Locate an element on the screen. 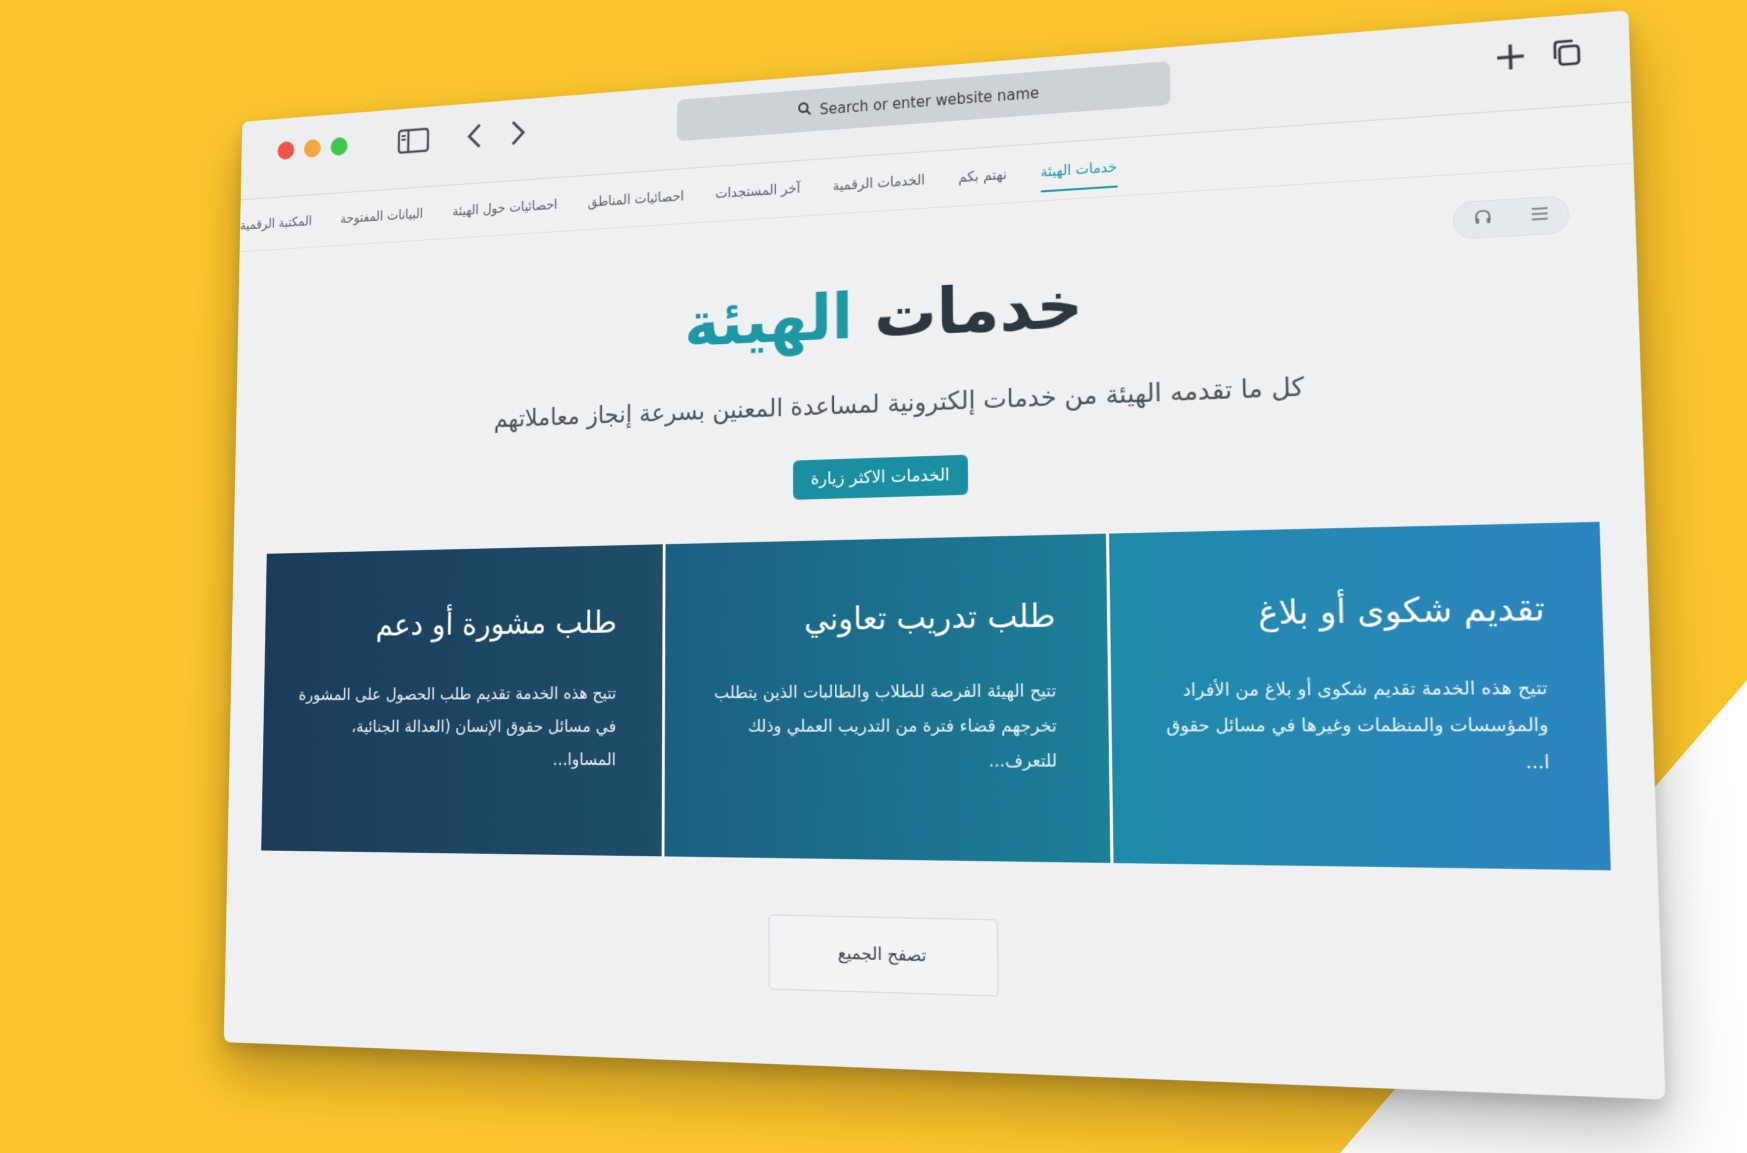 This screenshot has height=1153, width=1747. browse-all-button: تصفح الجميع is located at coordinates (883, 955).